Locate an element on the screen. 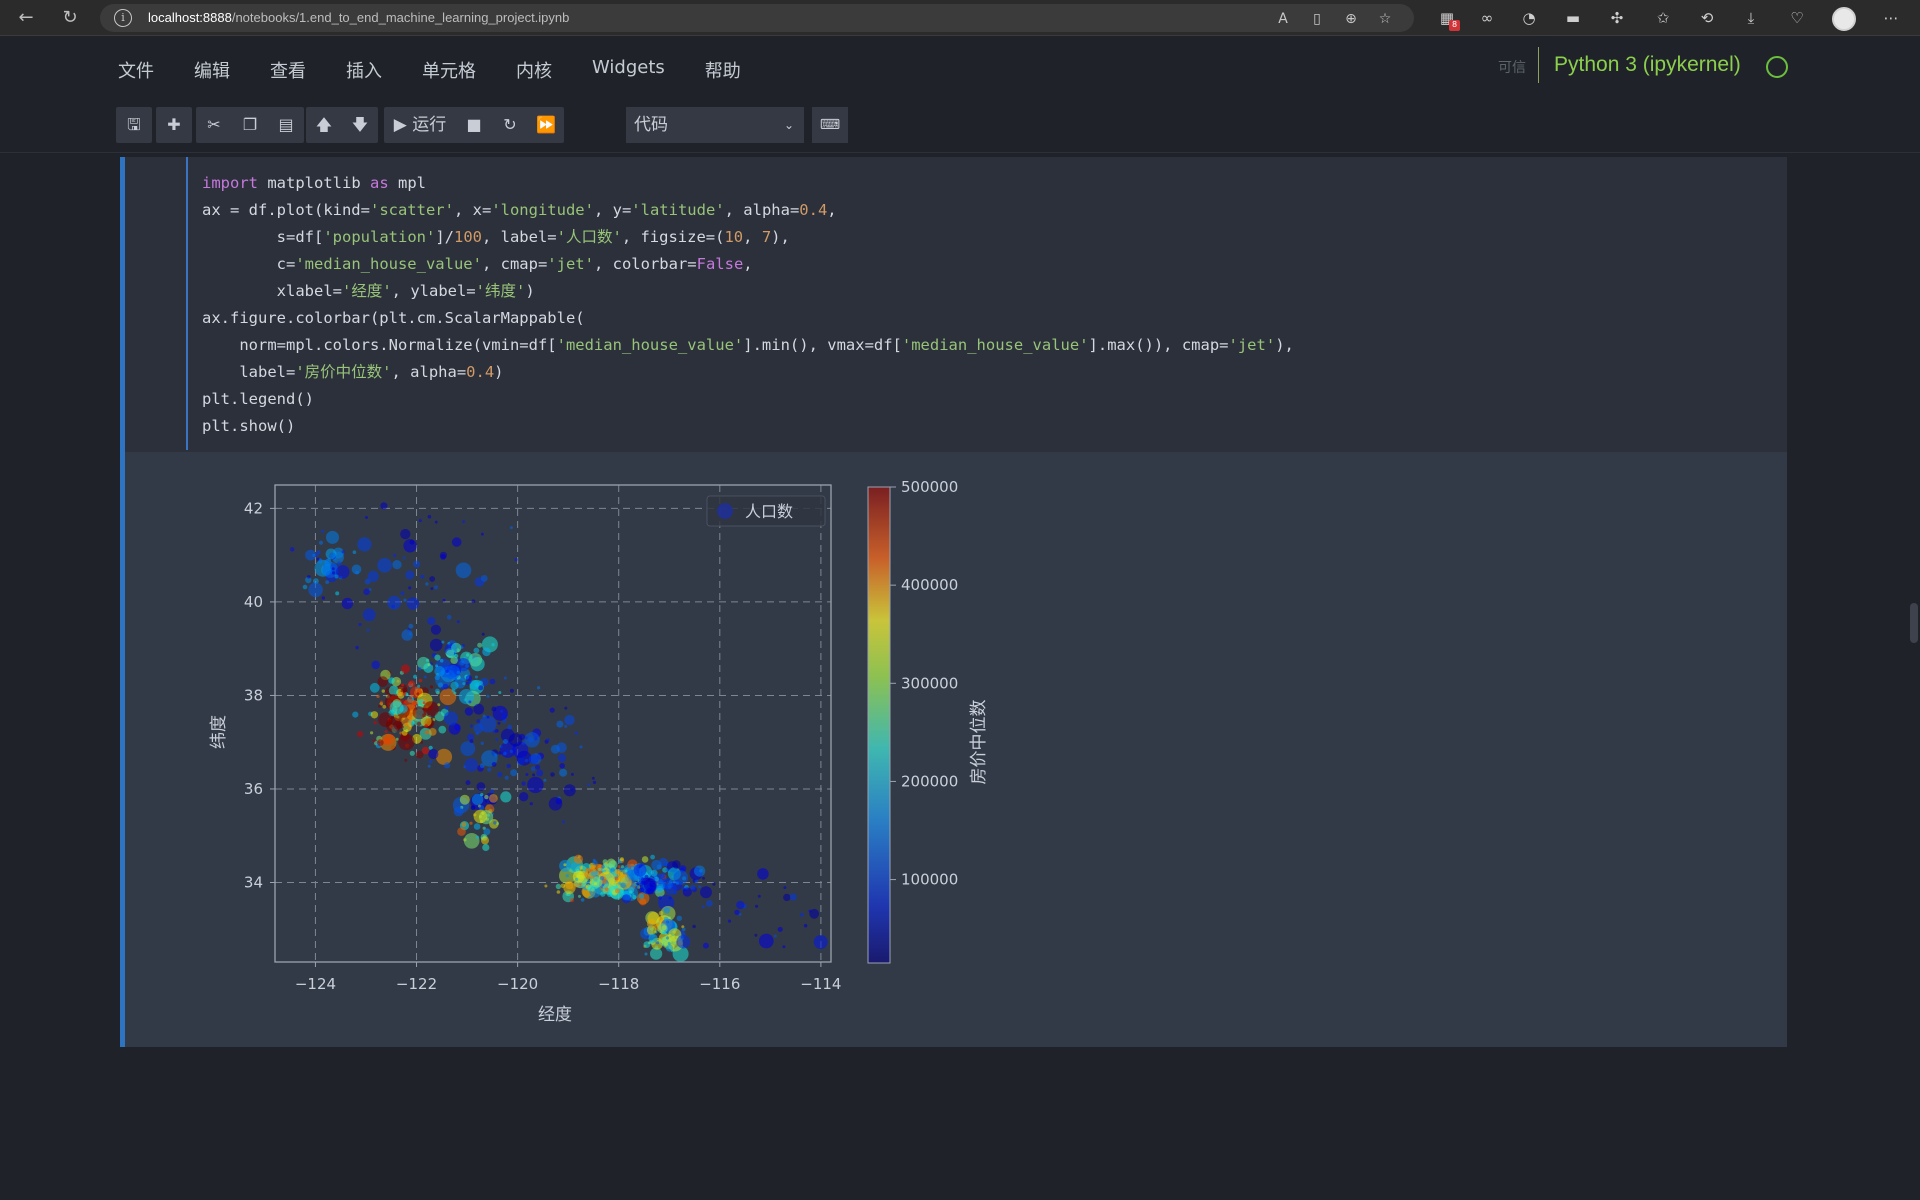 This screenshot has width=1920, height=1200. restart-icon: ↻ is located at coordinates (510, 125).